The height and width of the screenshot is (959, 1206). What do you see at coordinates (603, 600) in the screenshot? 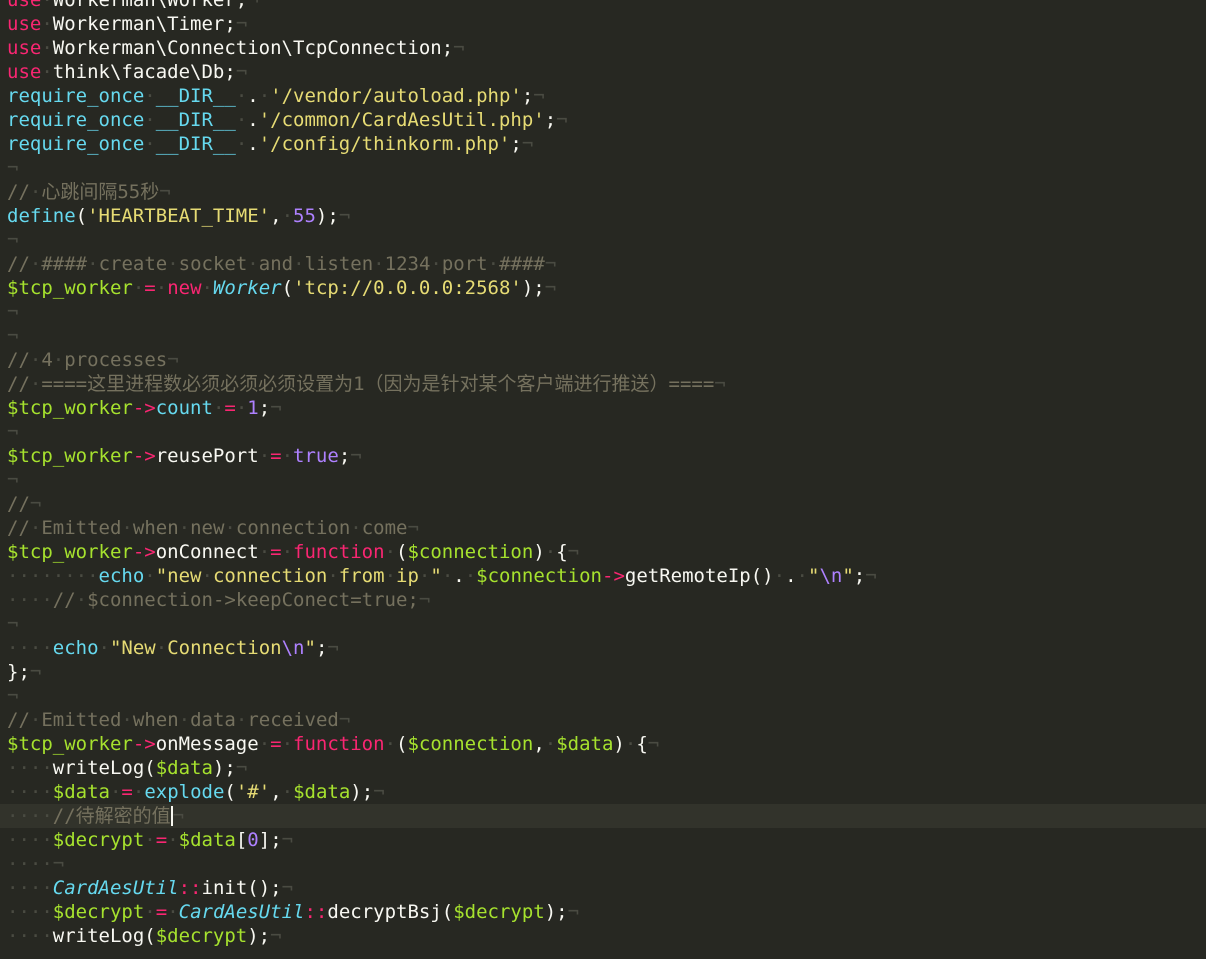
I see `code-line: ····//·$connection->keepConect=true;¬` at bounding box center [603, 600].